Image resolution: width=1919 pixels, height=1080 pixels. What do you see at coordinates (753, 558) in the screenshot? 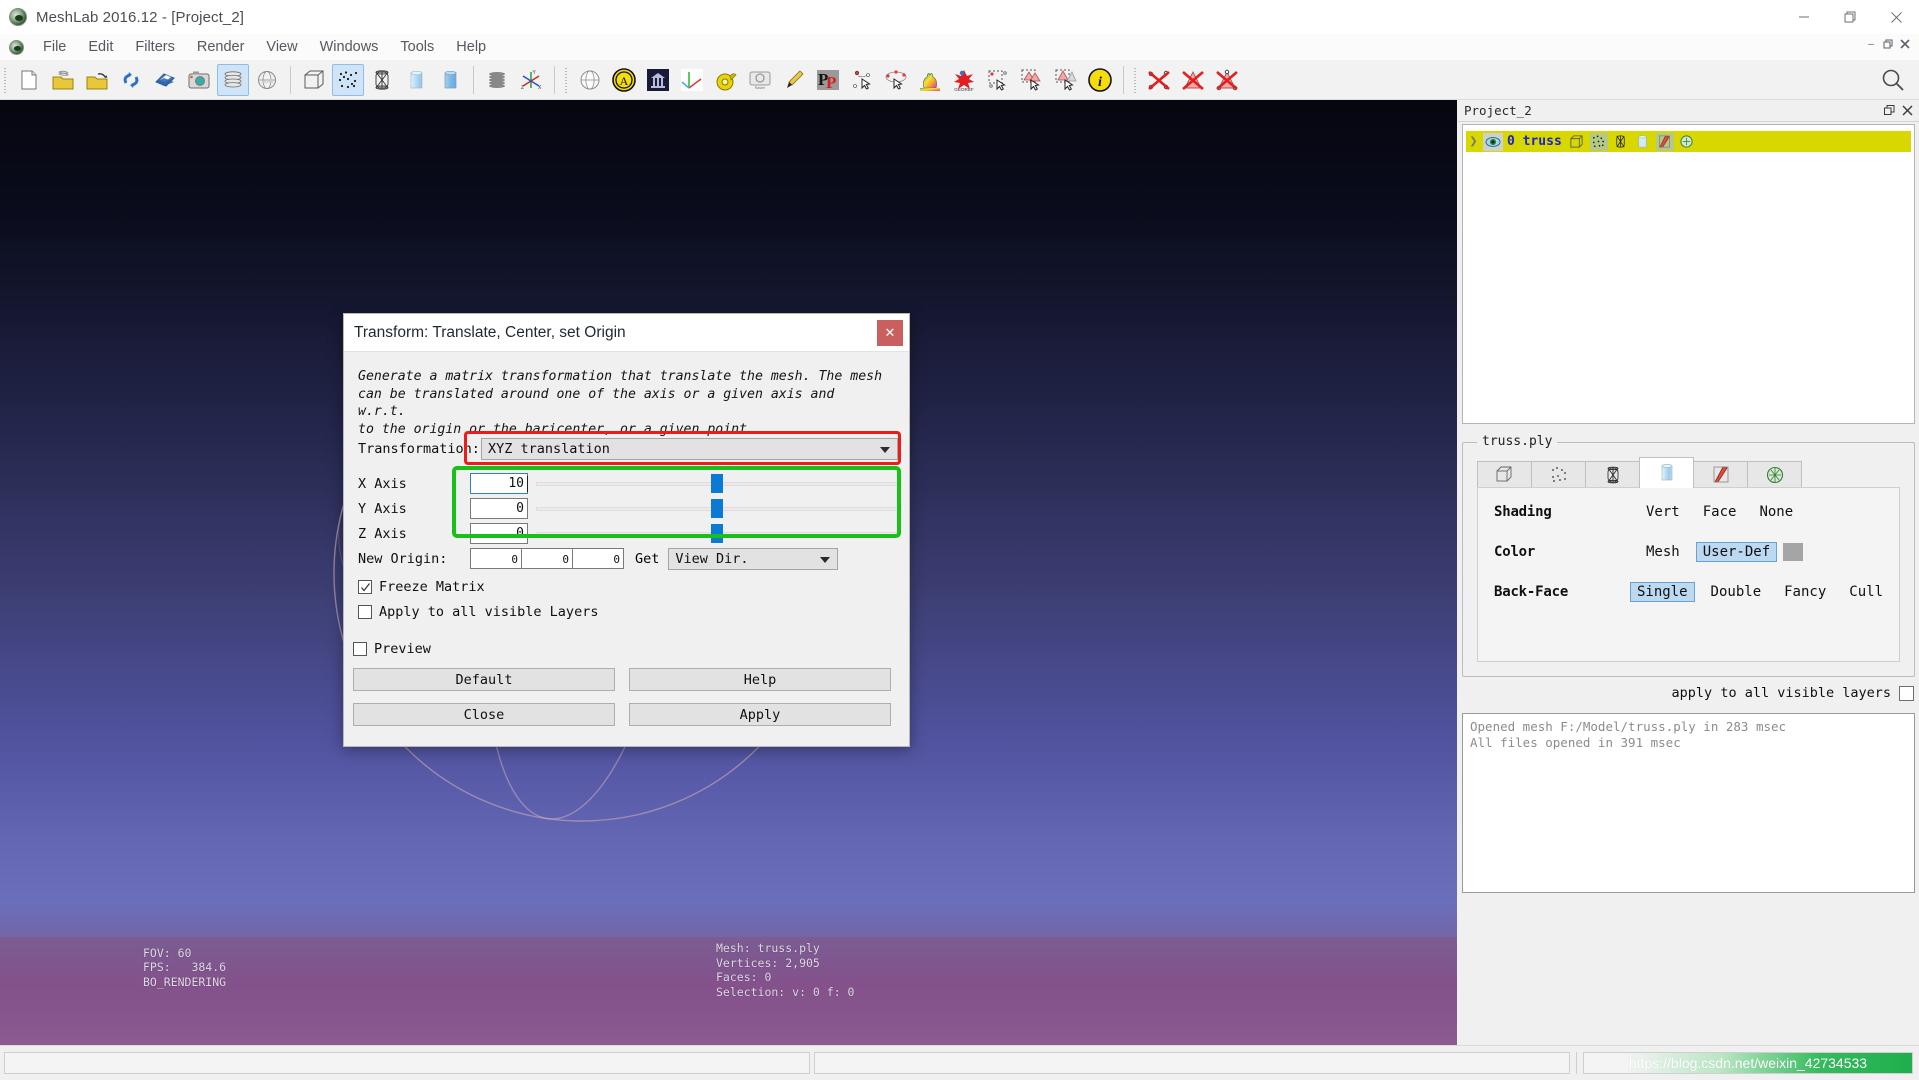
I see `get-combobox: View Dir.` at bounding box center [753, 558].